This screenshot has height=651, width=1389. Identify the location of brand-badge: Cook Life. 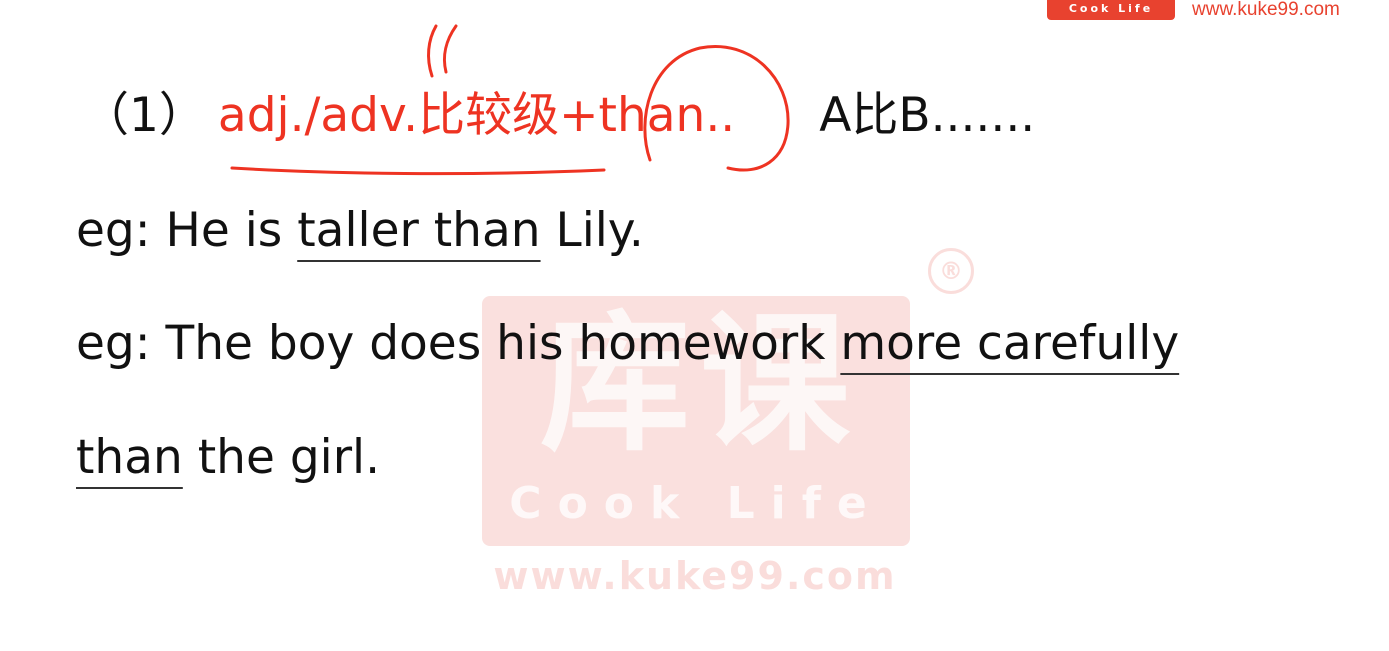
(1111, 10).